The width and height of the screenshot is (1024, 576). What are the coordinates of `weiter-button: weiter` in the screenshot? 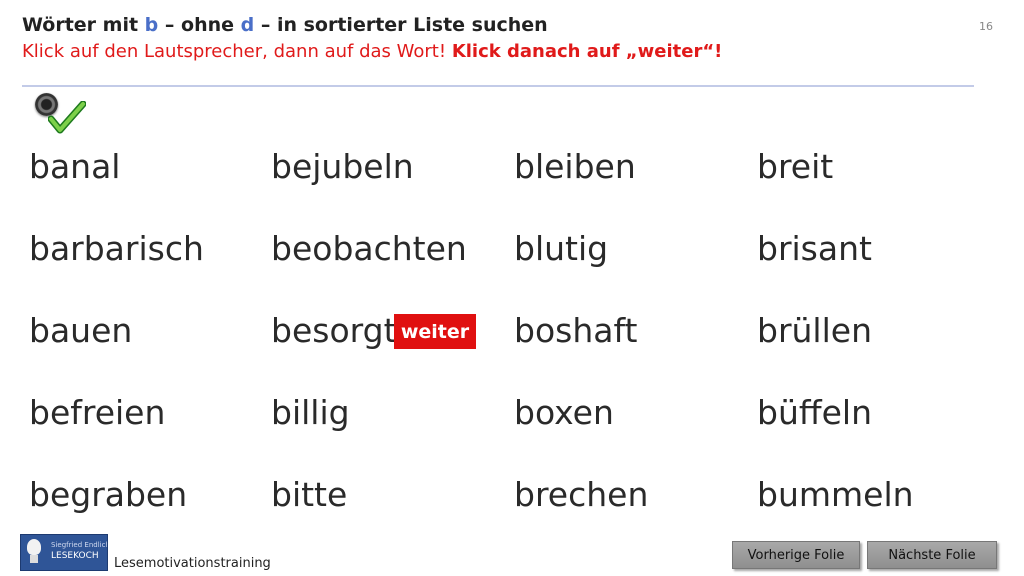 It's located at (435, 331).